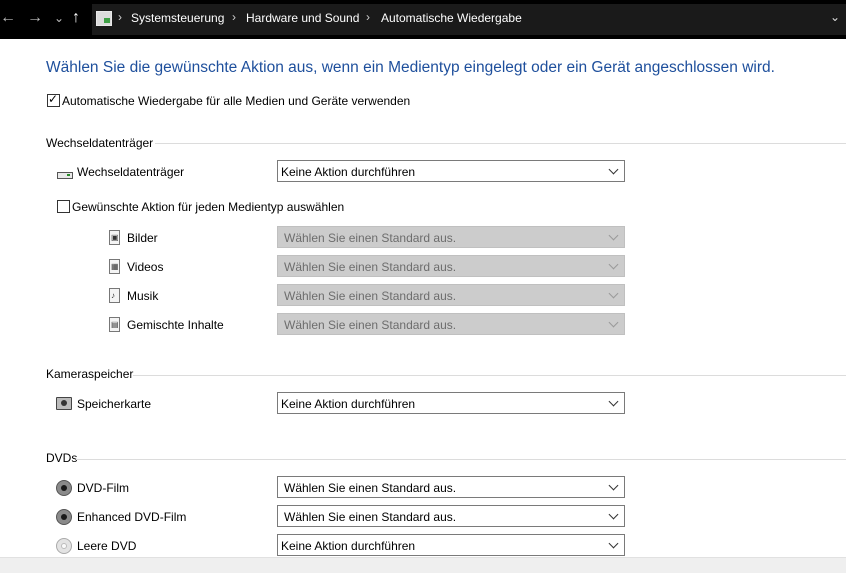 The height and width of the screenshot is (573, 846). I want to click on media-label-musik: Musik, so click(143, 296).